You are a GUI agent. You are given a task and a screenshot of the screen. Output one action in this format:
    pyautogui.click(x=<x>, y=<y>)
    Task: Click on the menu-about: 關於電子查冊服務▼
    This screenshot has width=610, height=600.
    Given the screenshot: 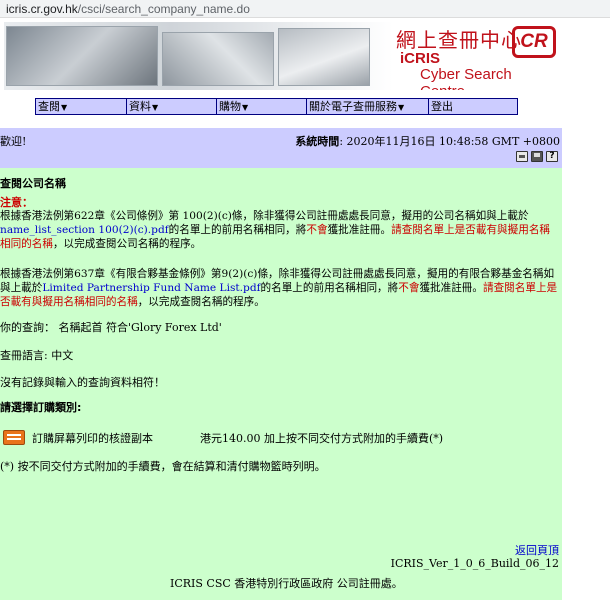 What is the action you would take?
    pyautogui.click(x=368, y=106)
    